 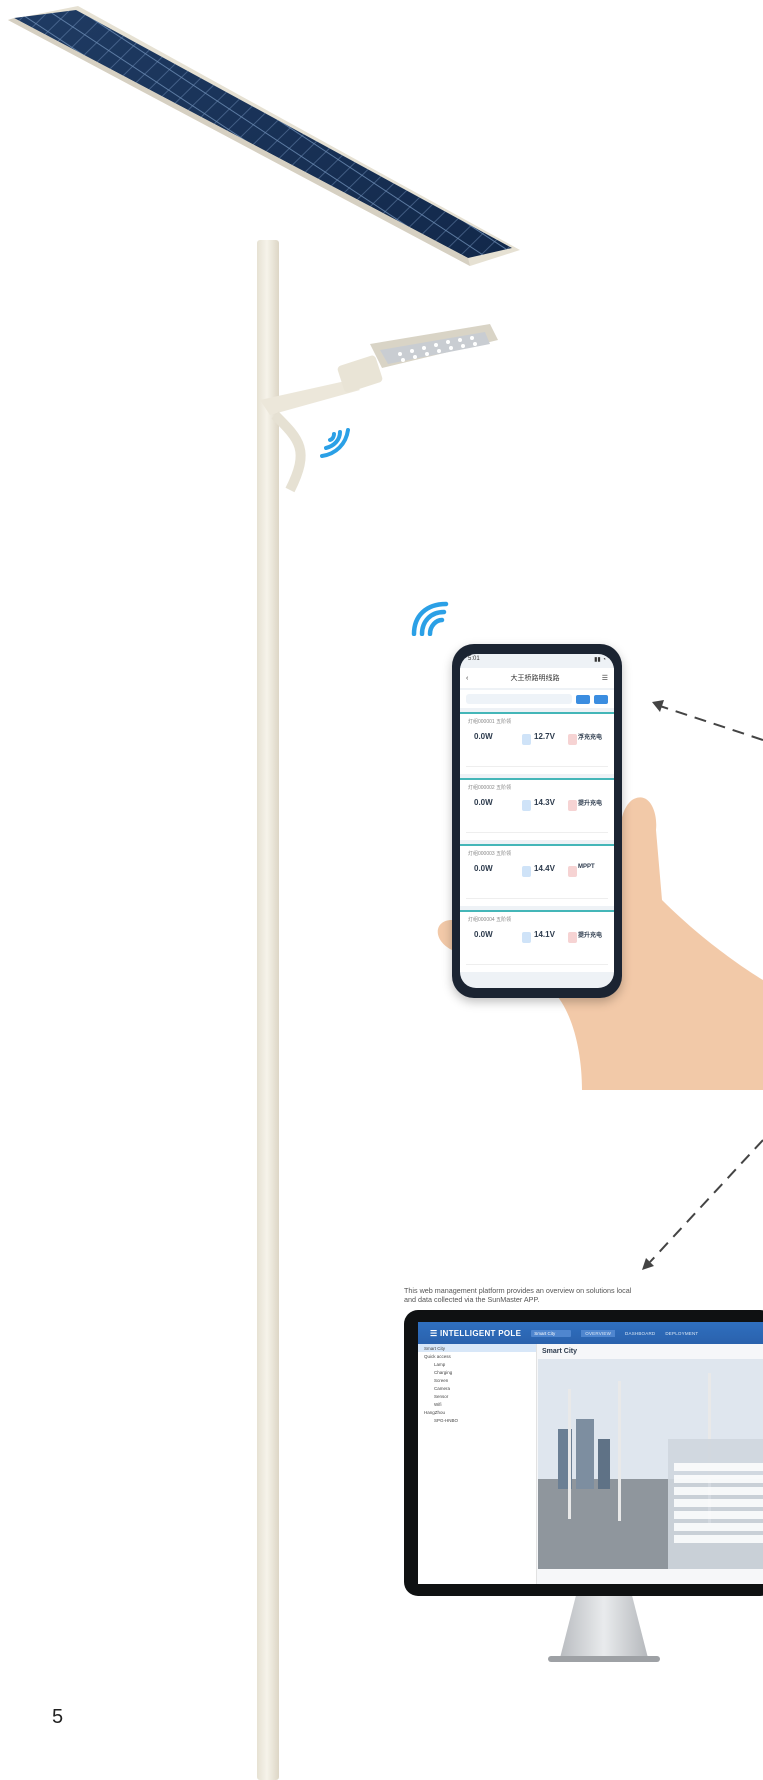 What do you see at coordinates (604, 1659) in the screenshot?
I see `monitor-base` at bounding box center [604, 1659].